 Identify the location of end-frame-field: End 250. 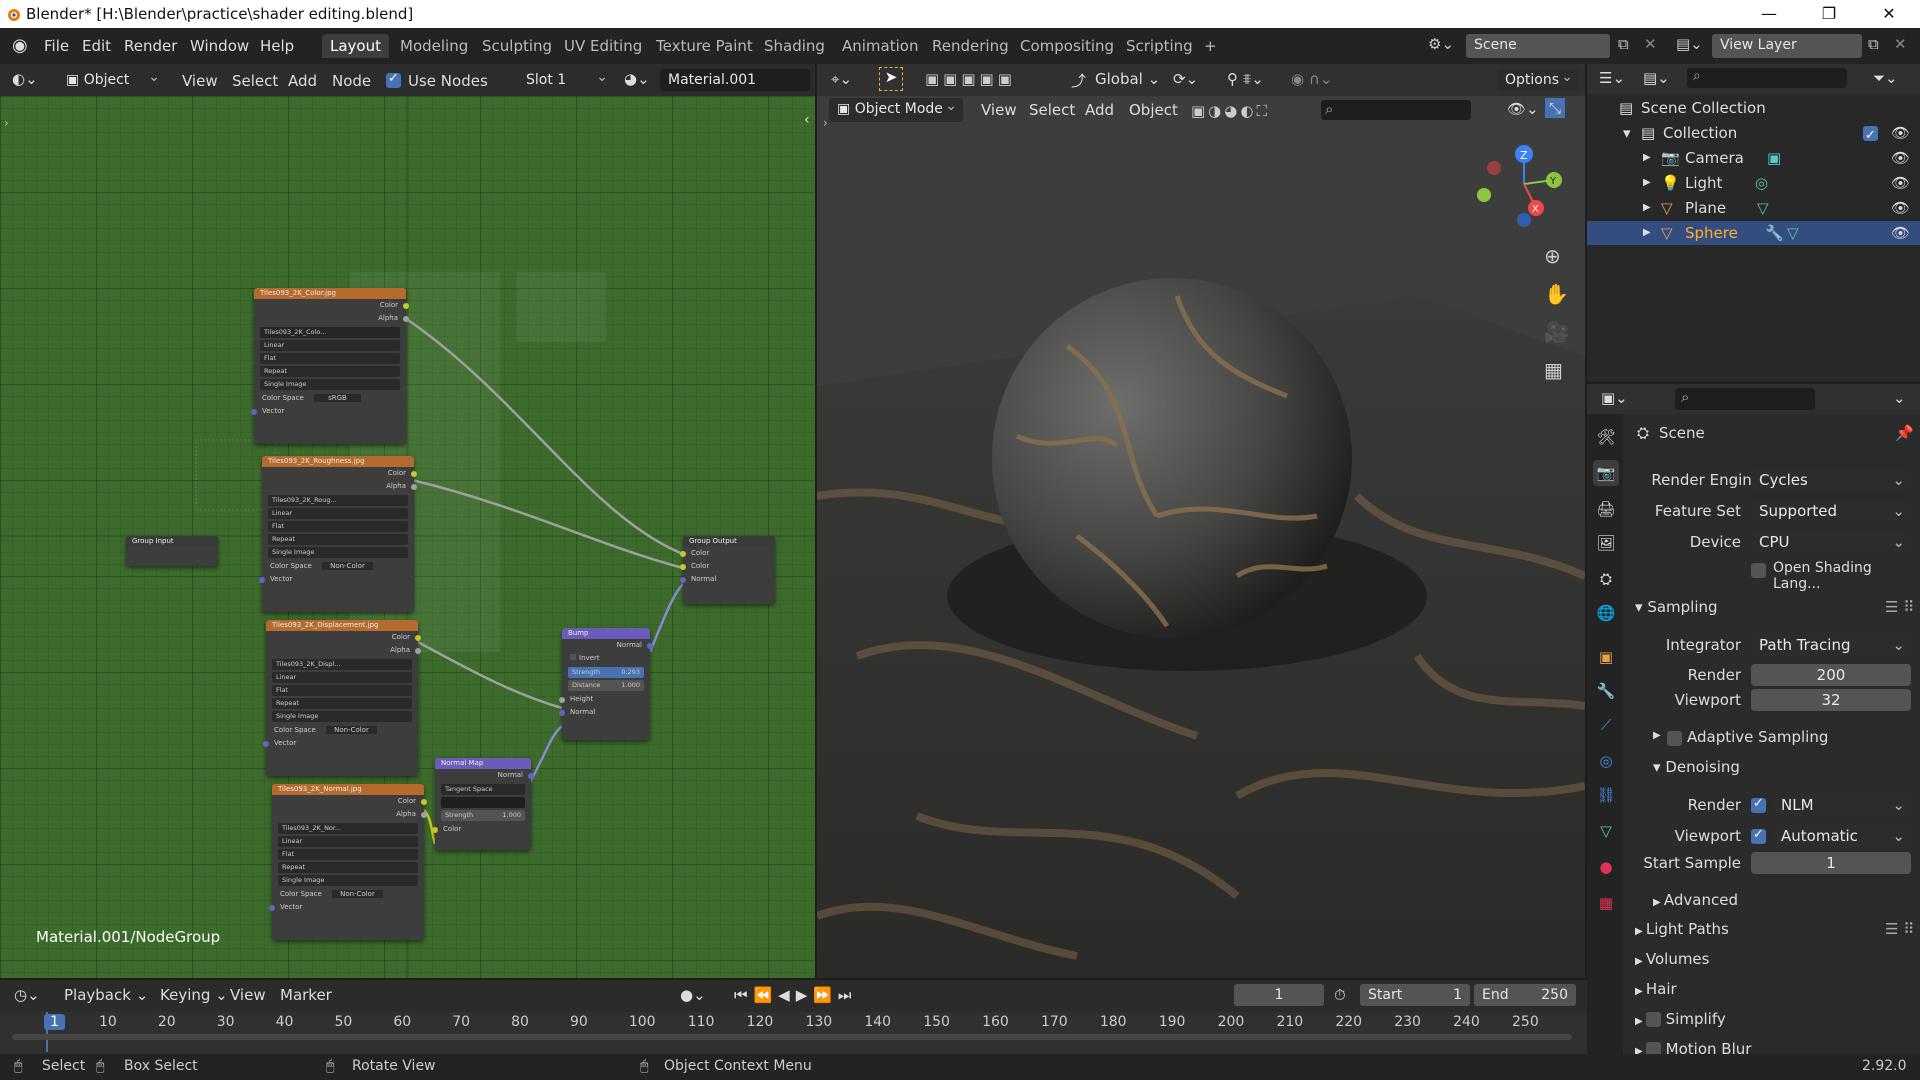
(1525, 995).